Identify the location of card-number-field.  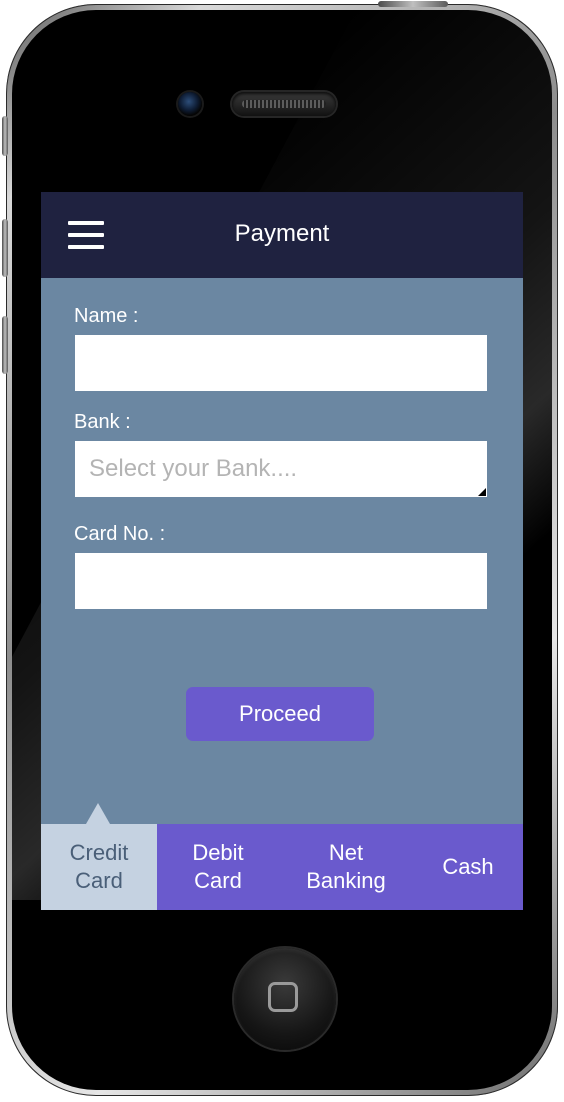
(281, 581).